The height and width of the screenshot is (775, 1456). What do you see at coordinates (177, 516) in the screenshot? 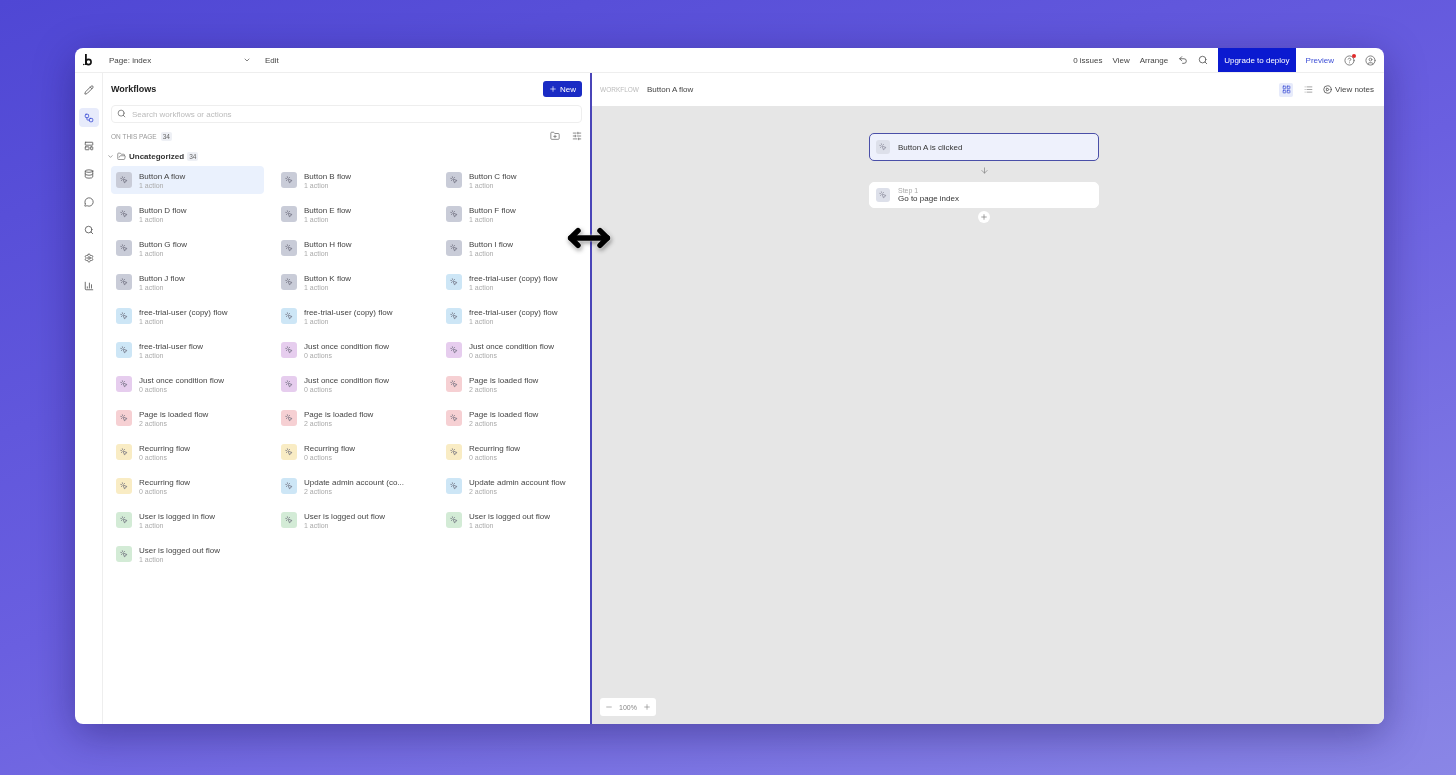
I see `workflow-name: User is logged in flow` at bounding box center [177, 516].